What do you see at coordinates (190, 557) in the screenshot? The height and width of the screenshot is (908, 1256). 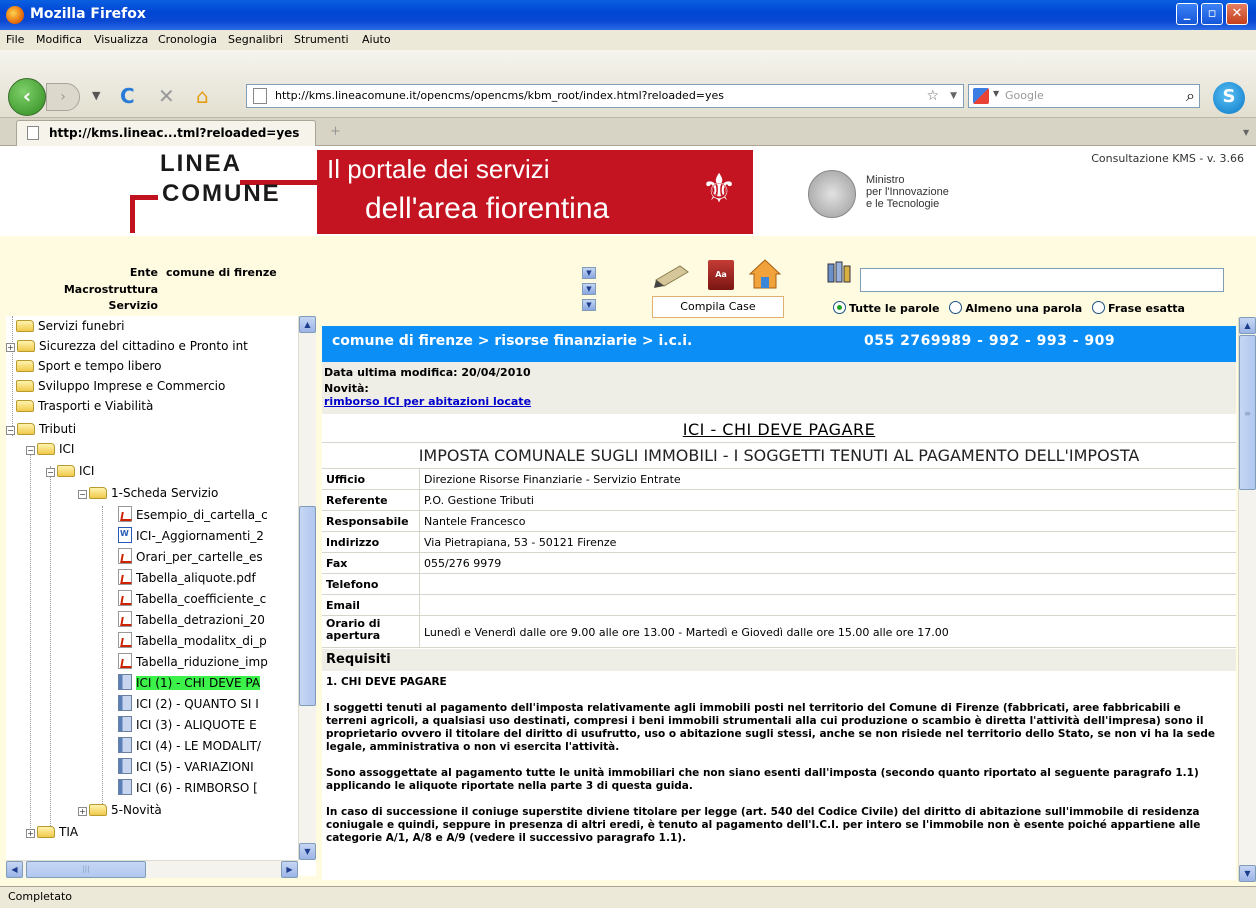 I see `tree-file: Orari_per_cartelle_es` at bounding box center [190, 557].